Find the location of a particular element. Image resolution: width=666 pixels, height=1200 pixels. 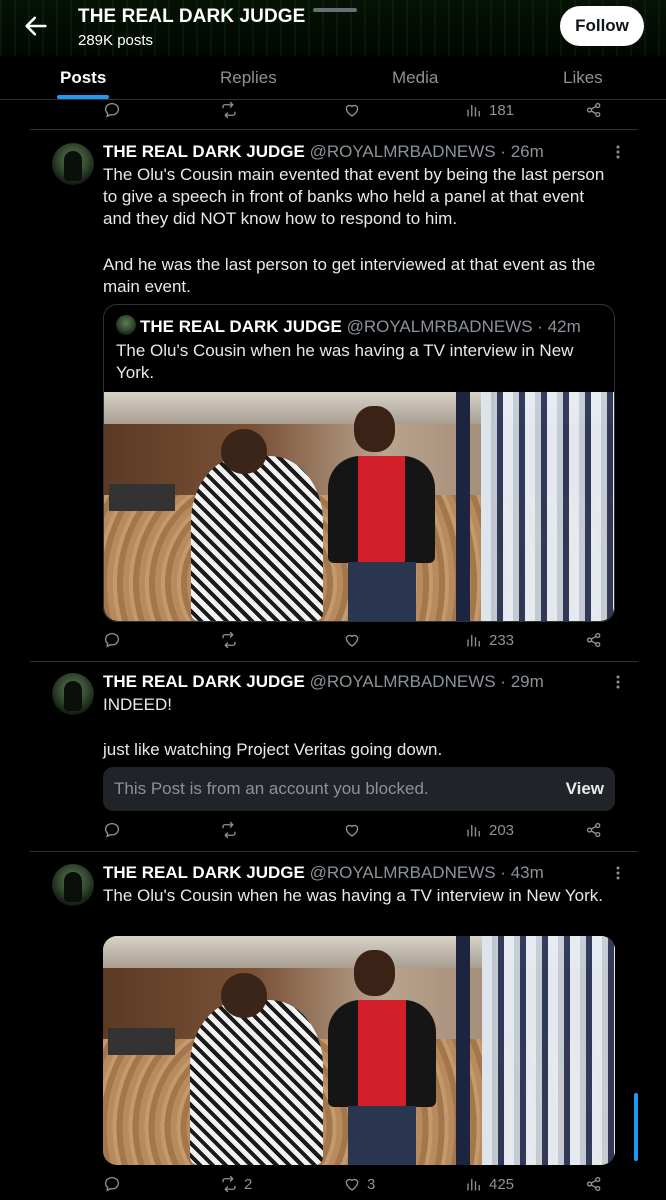

like-count: 3 is located at coordinates (371, 1184).